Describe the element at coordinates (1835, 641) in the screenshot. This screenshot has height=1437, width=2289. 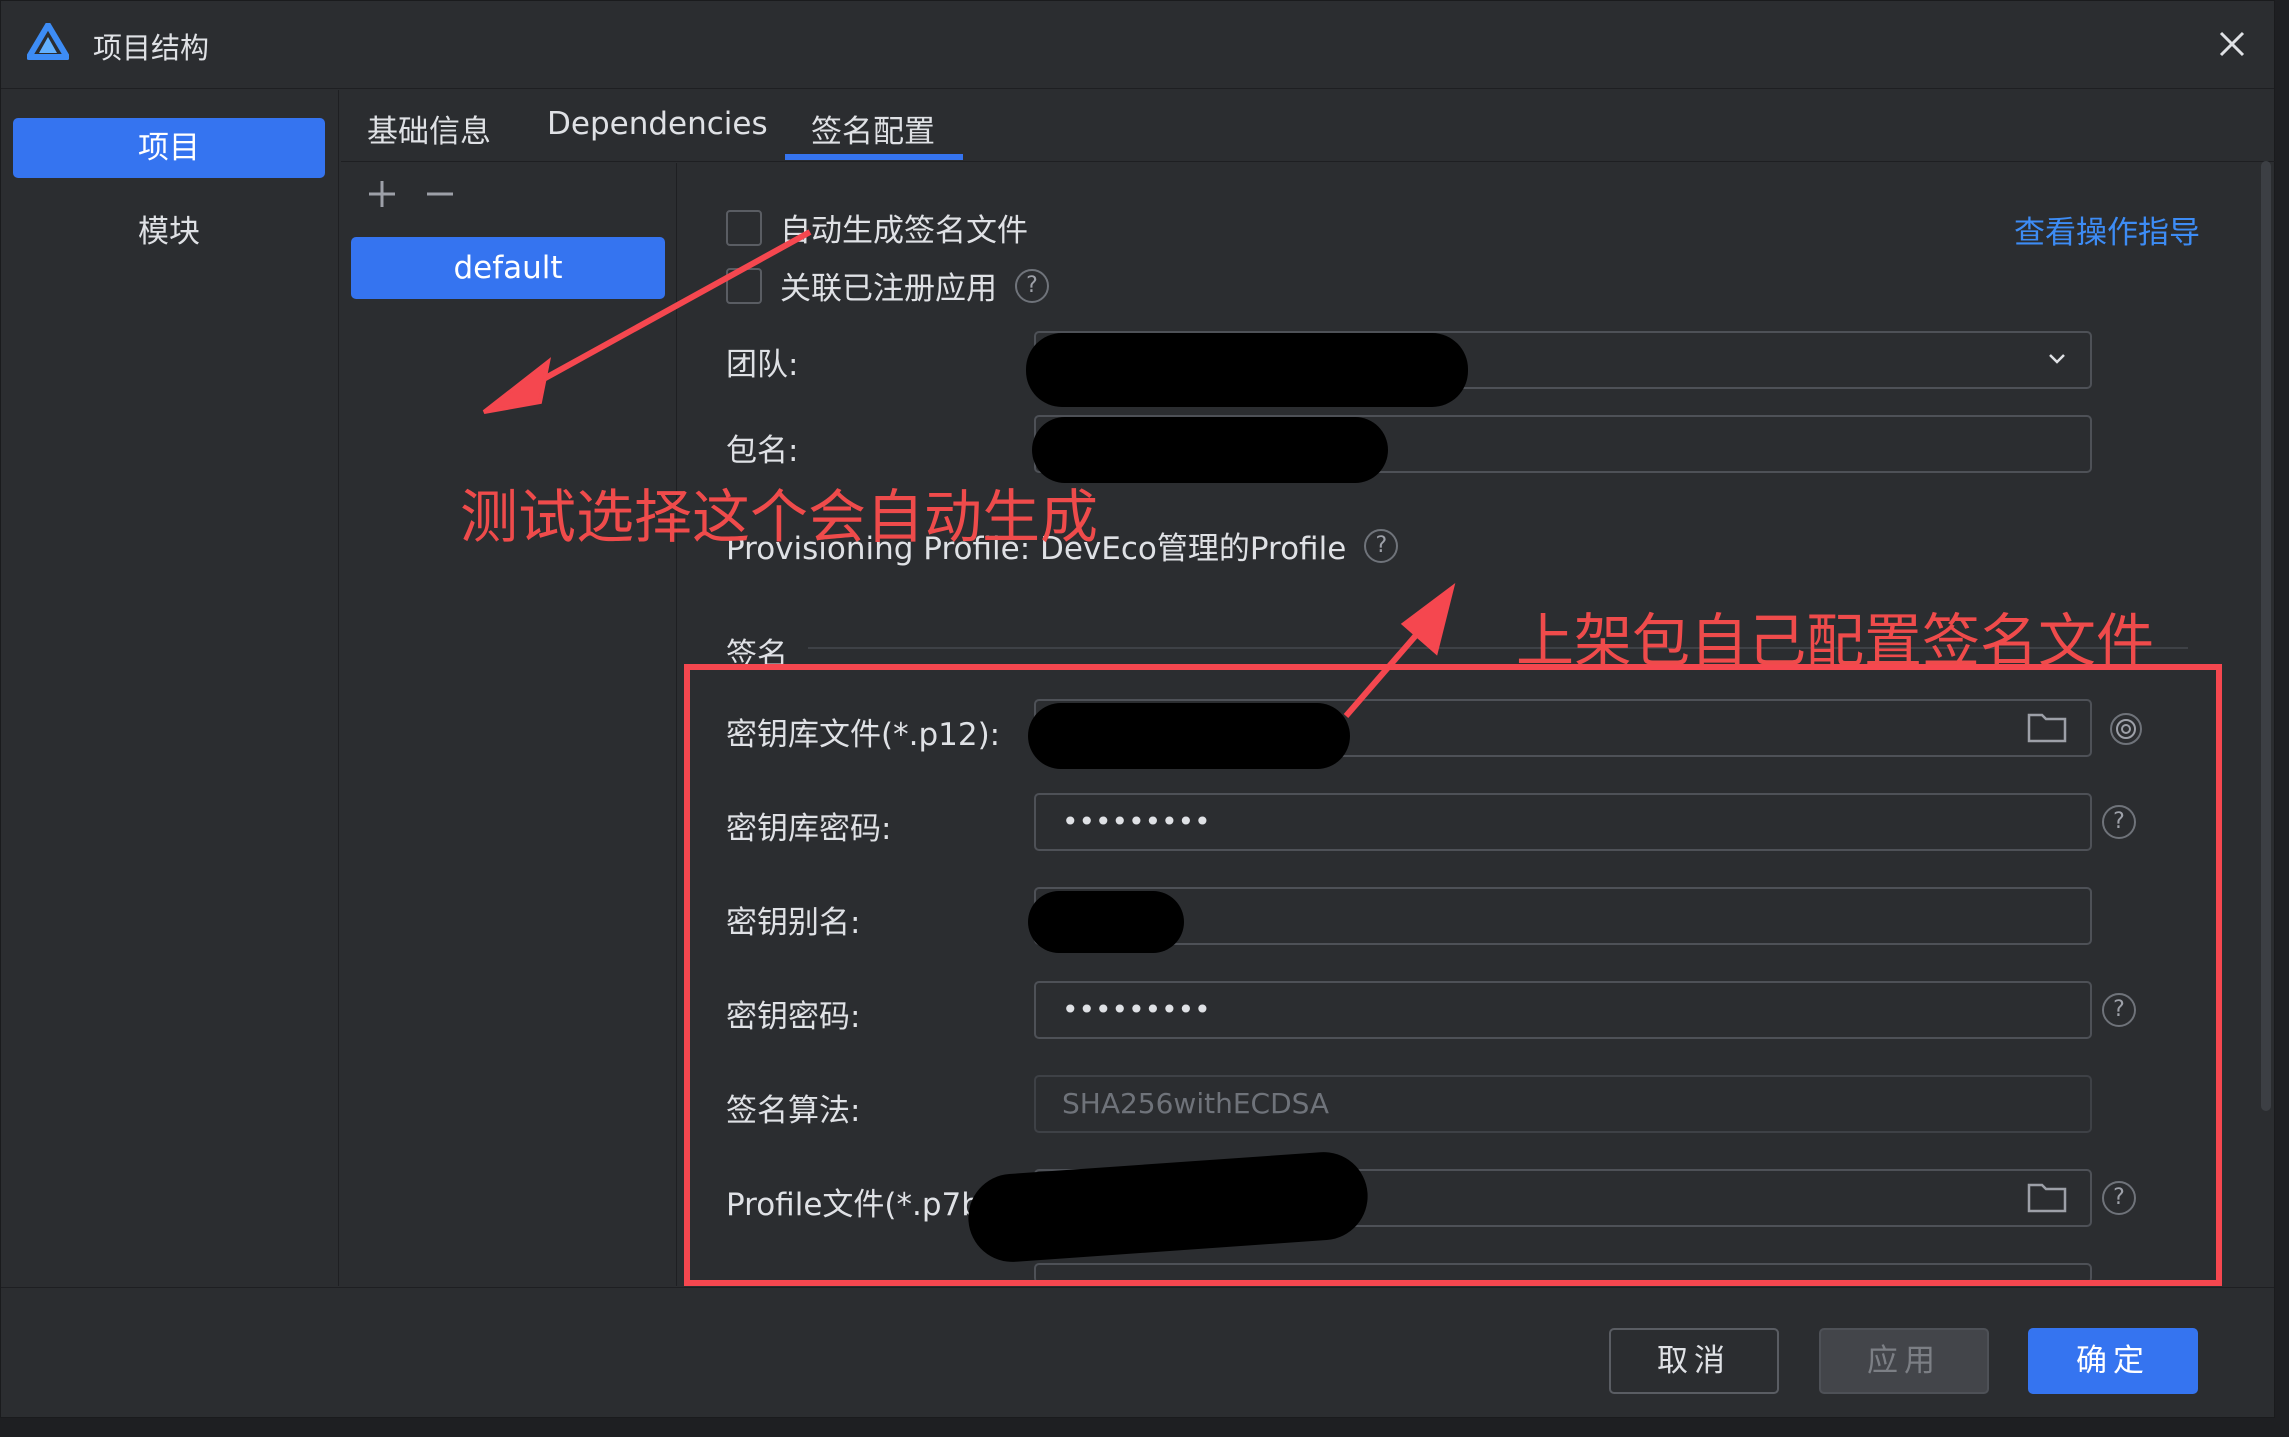
I see `annotation-right-note: 上架包自己配置签名文件` at that location.